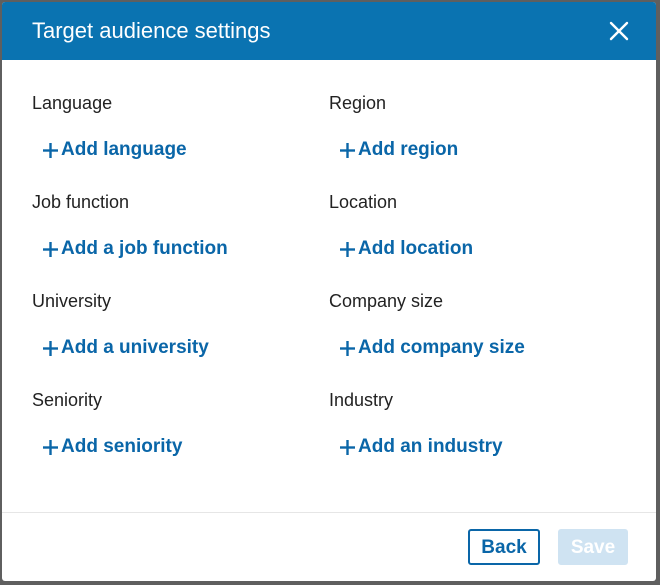 The height and width of the screenshot is (585, 660). What do you see at coordinates (144, 248) in the screenshot?
I see `add-job-function-label: Add a job function` at bounding box center [144, 248].